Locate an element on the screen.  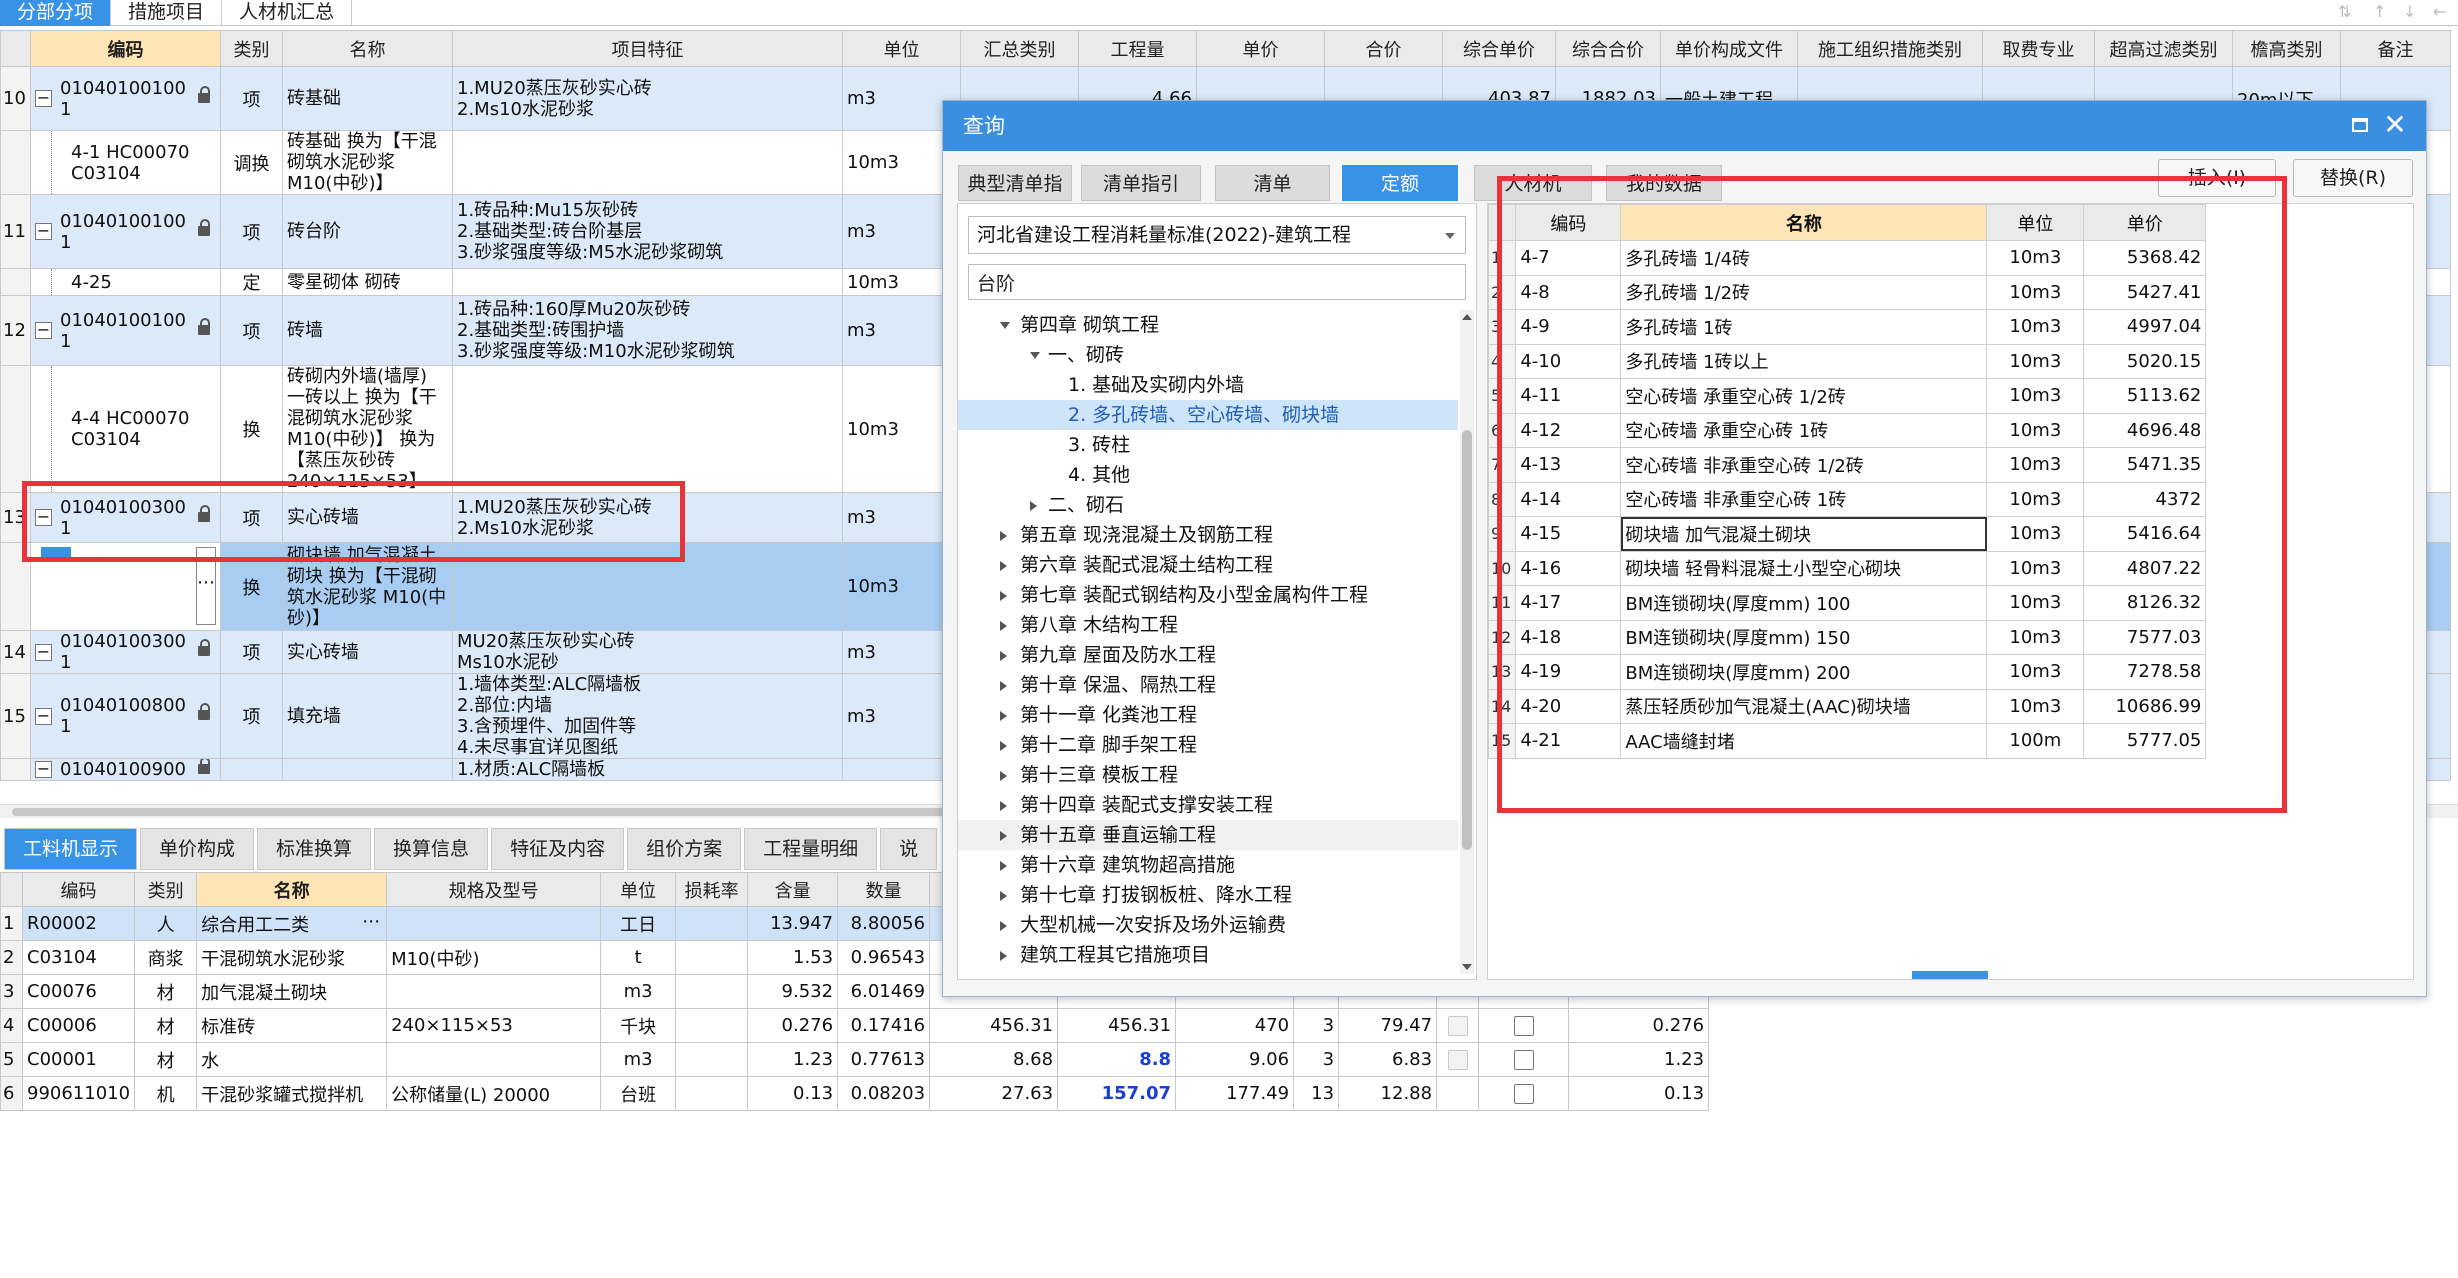
sort-icon: ⇅ is located at coordinates (2346, 12).